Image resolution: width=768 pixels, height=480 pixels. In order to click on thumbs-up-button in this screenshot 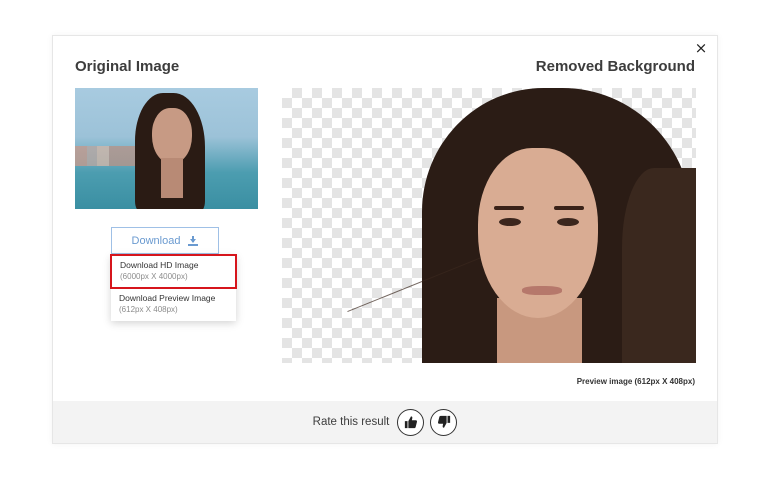, I will do `click(411, 422)`.